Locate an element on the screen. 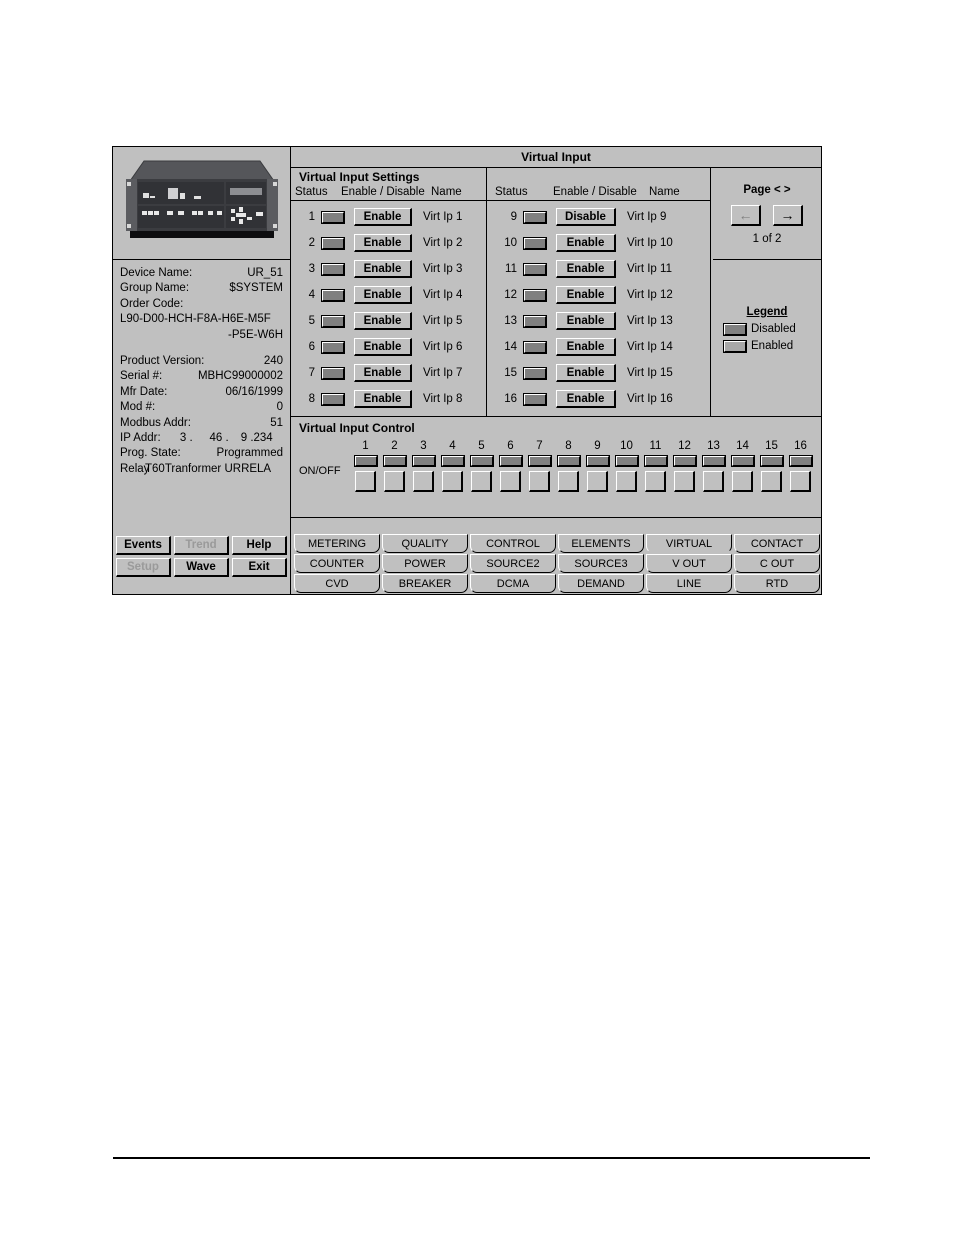 Image resolution: width=954 pixels, height=1235 pixels. tab-column: METERING COUNTER CVD is located at coordinates (337, 564).